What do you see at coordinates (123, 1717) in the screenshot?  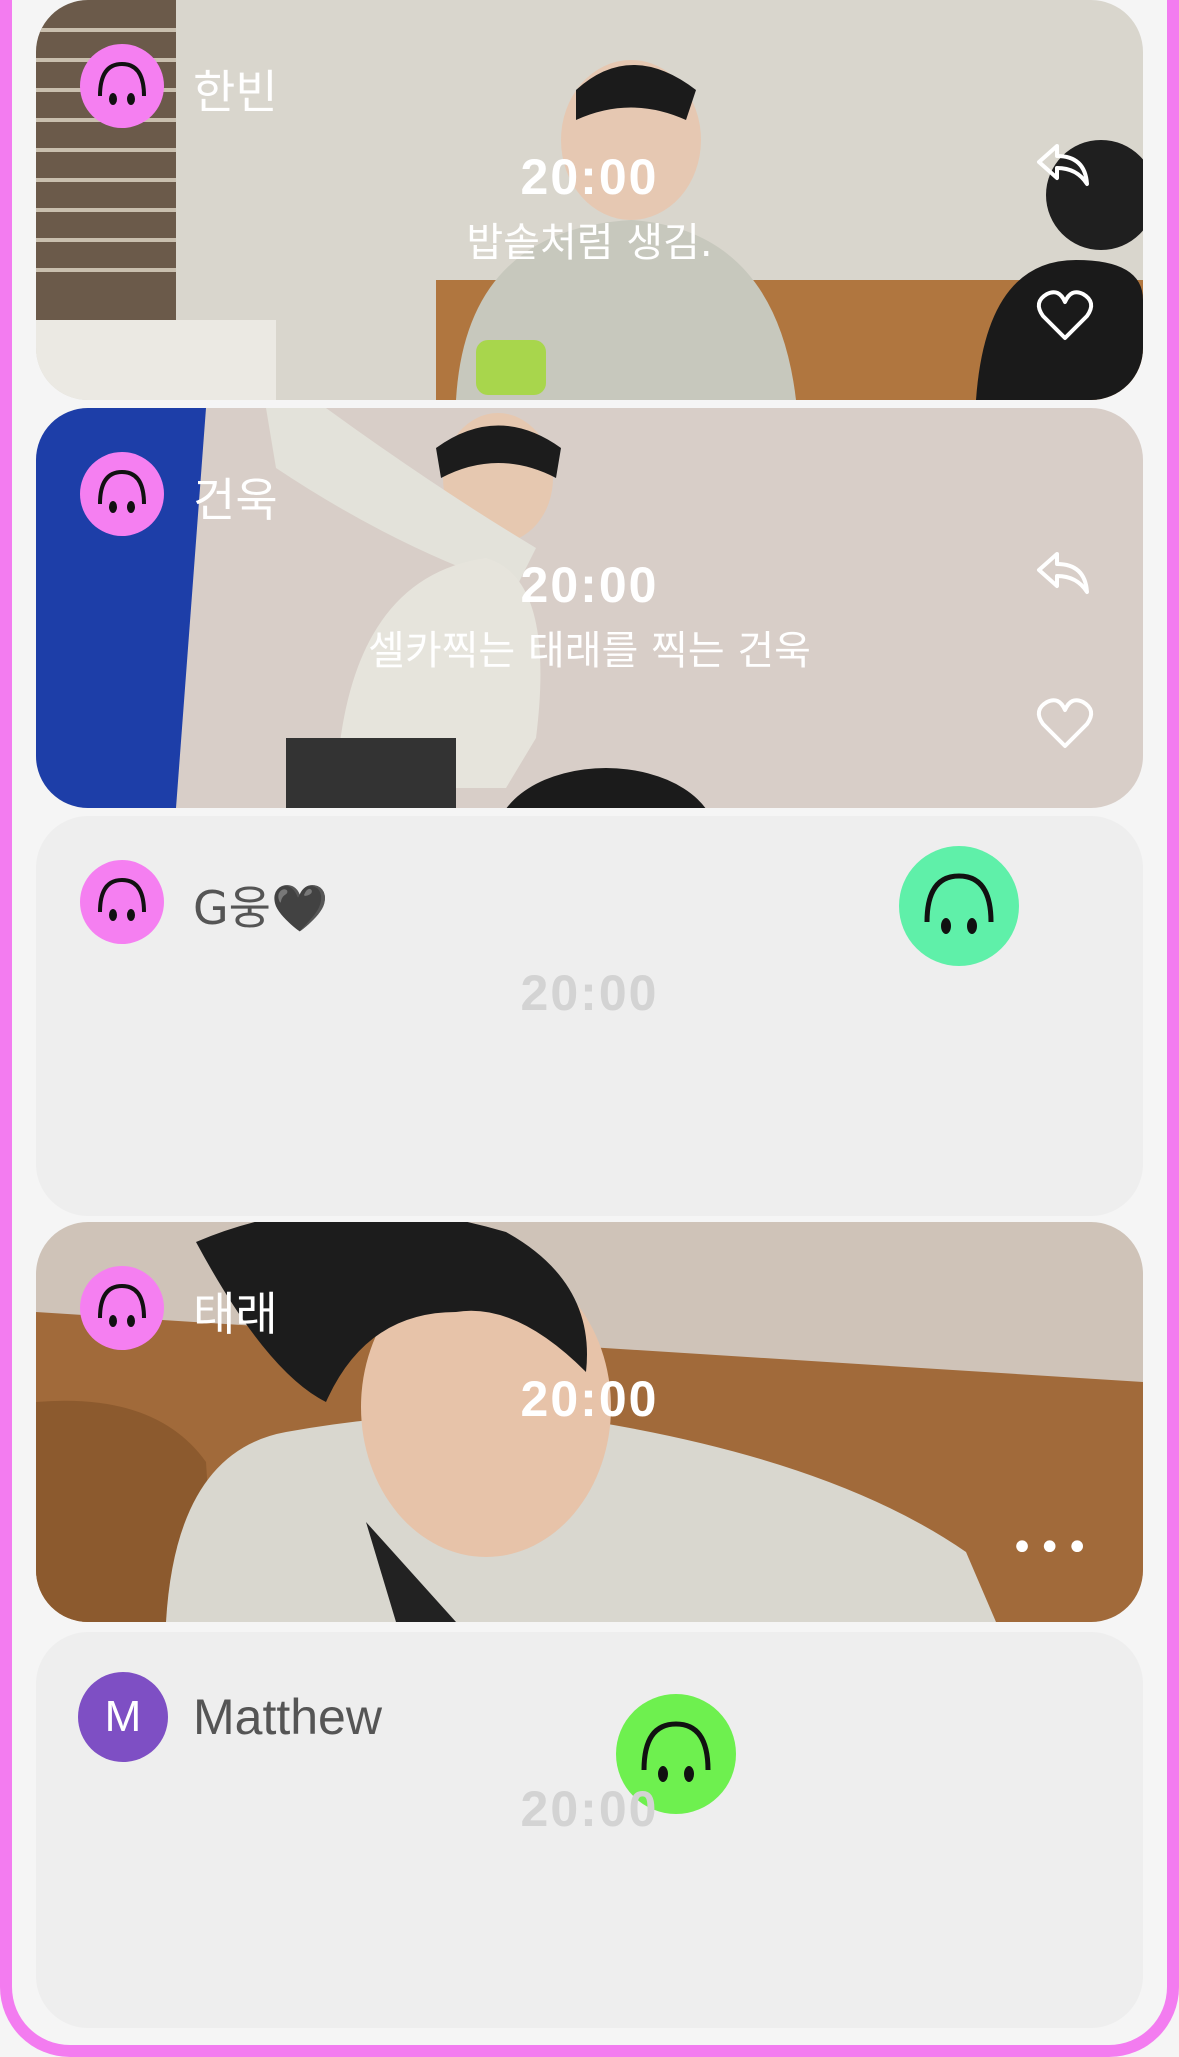 I see `avatar: M` at bounding box center [123, 1717].